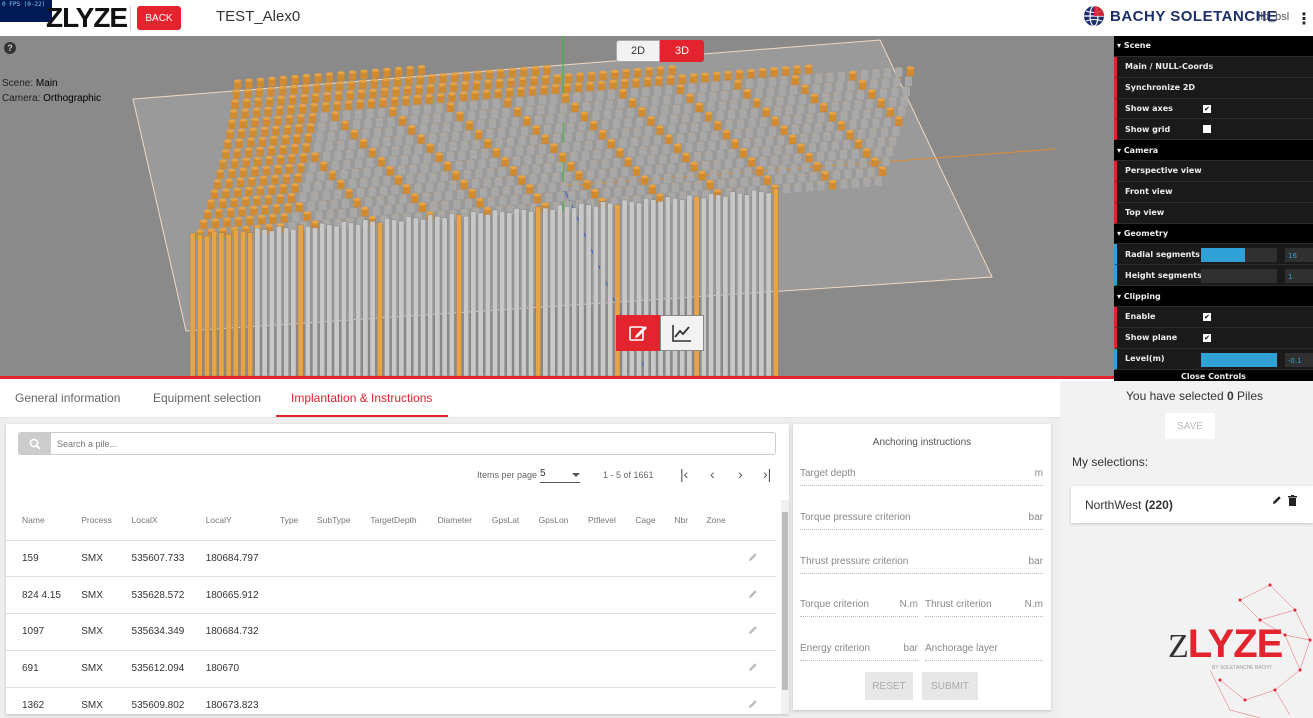  I want to click on last-page-icon: ›|, so click(767, 474).